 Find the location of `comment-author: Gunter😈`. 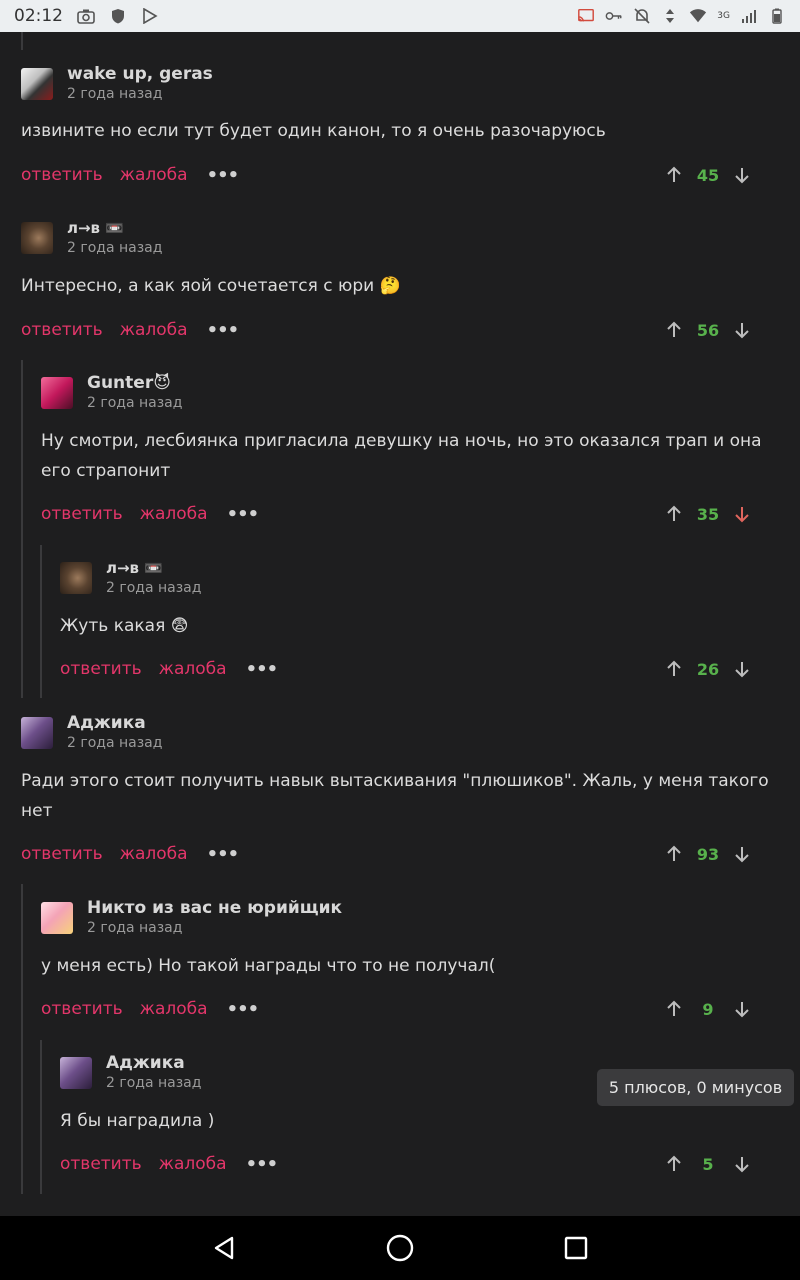

comment-author: Gunter😈 is located at coordinates (129, 383).